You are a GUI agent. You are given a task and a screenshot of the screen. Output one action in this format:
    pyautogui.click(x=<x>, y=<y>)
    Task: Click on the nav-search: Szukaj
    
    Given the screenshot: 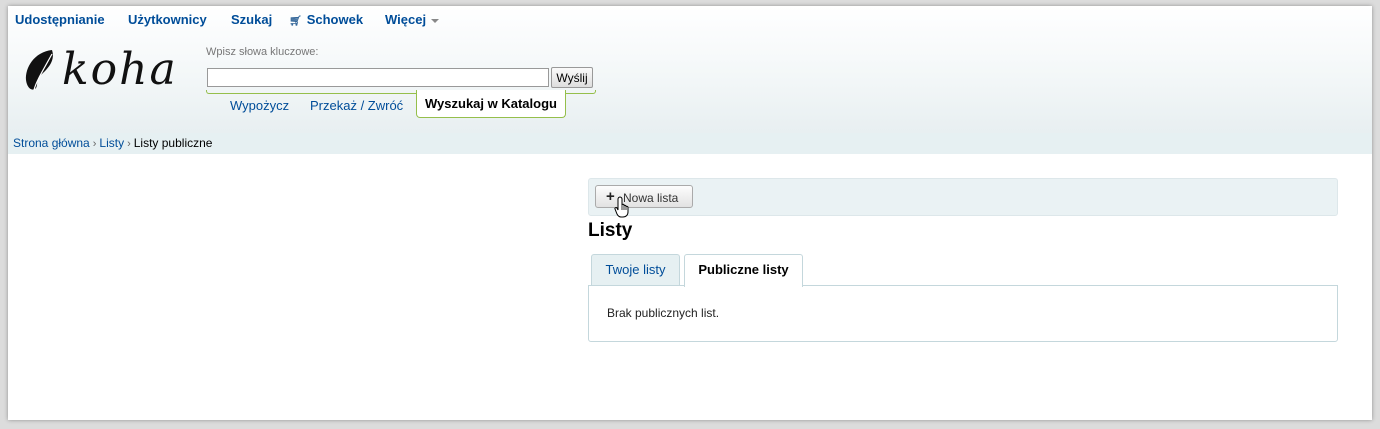 What is the action you would take?
    pyautogui.click(x=251, y=19)
    